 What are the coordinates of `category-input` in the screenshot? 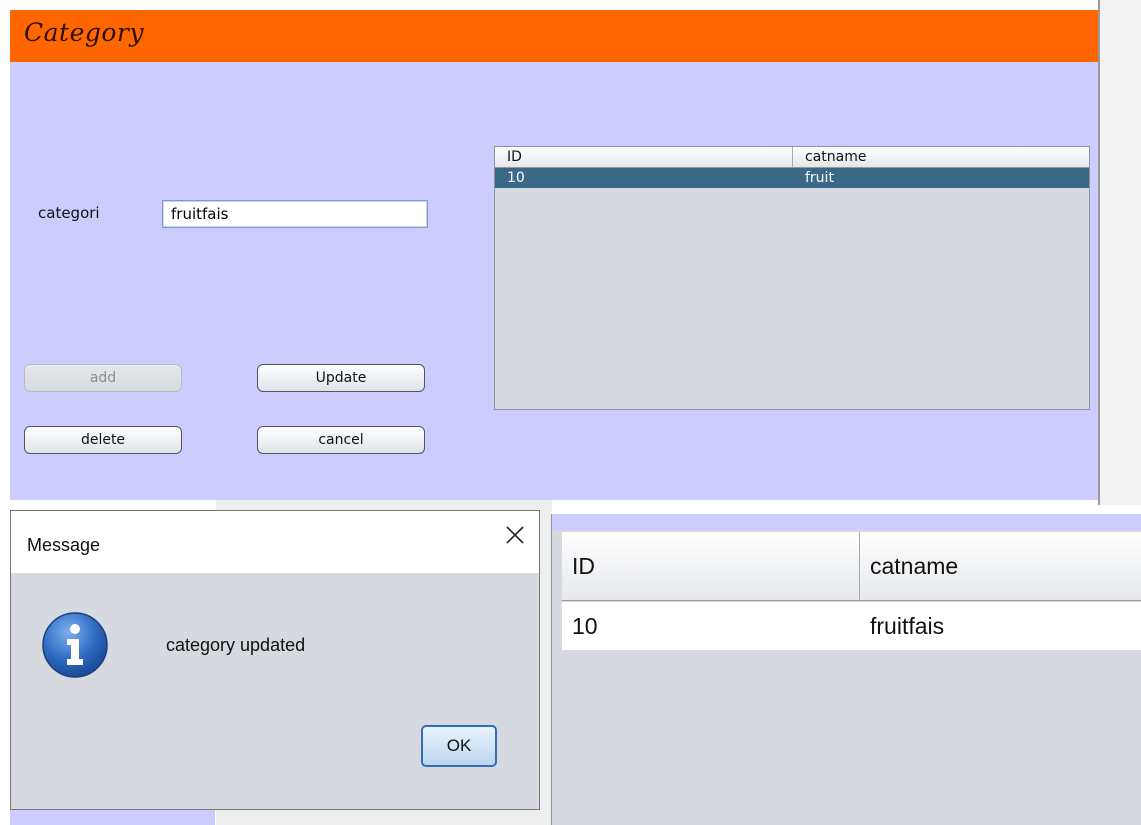 It's located at (295, 214).